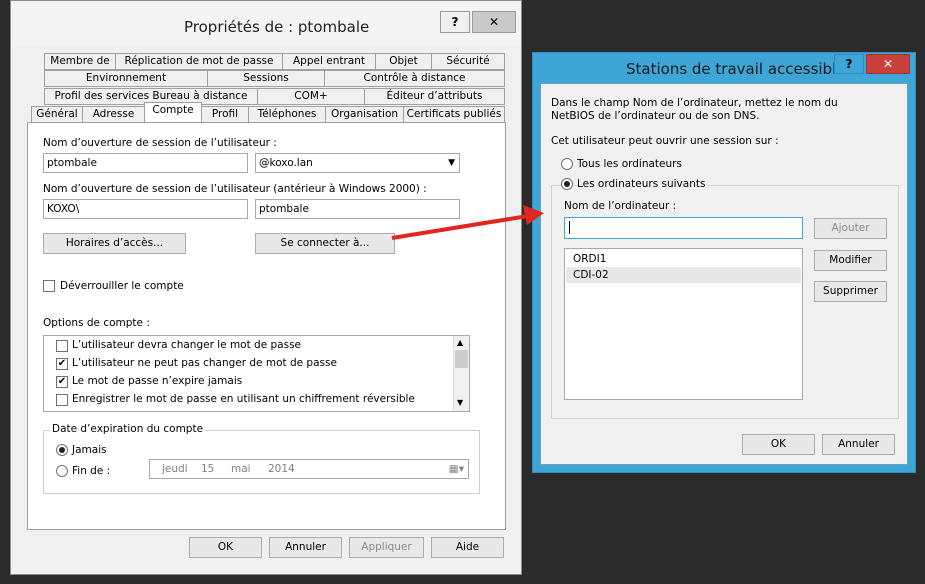  What do you see at coordinates (460, 227) in the screenshot?
I see `arrow-line` at bounding box center [460, 227].